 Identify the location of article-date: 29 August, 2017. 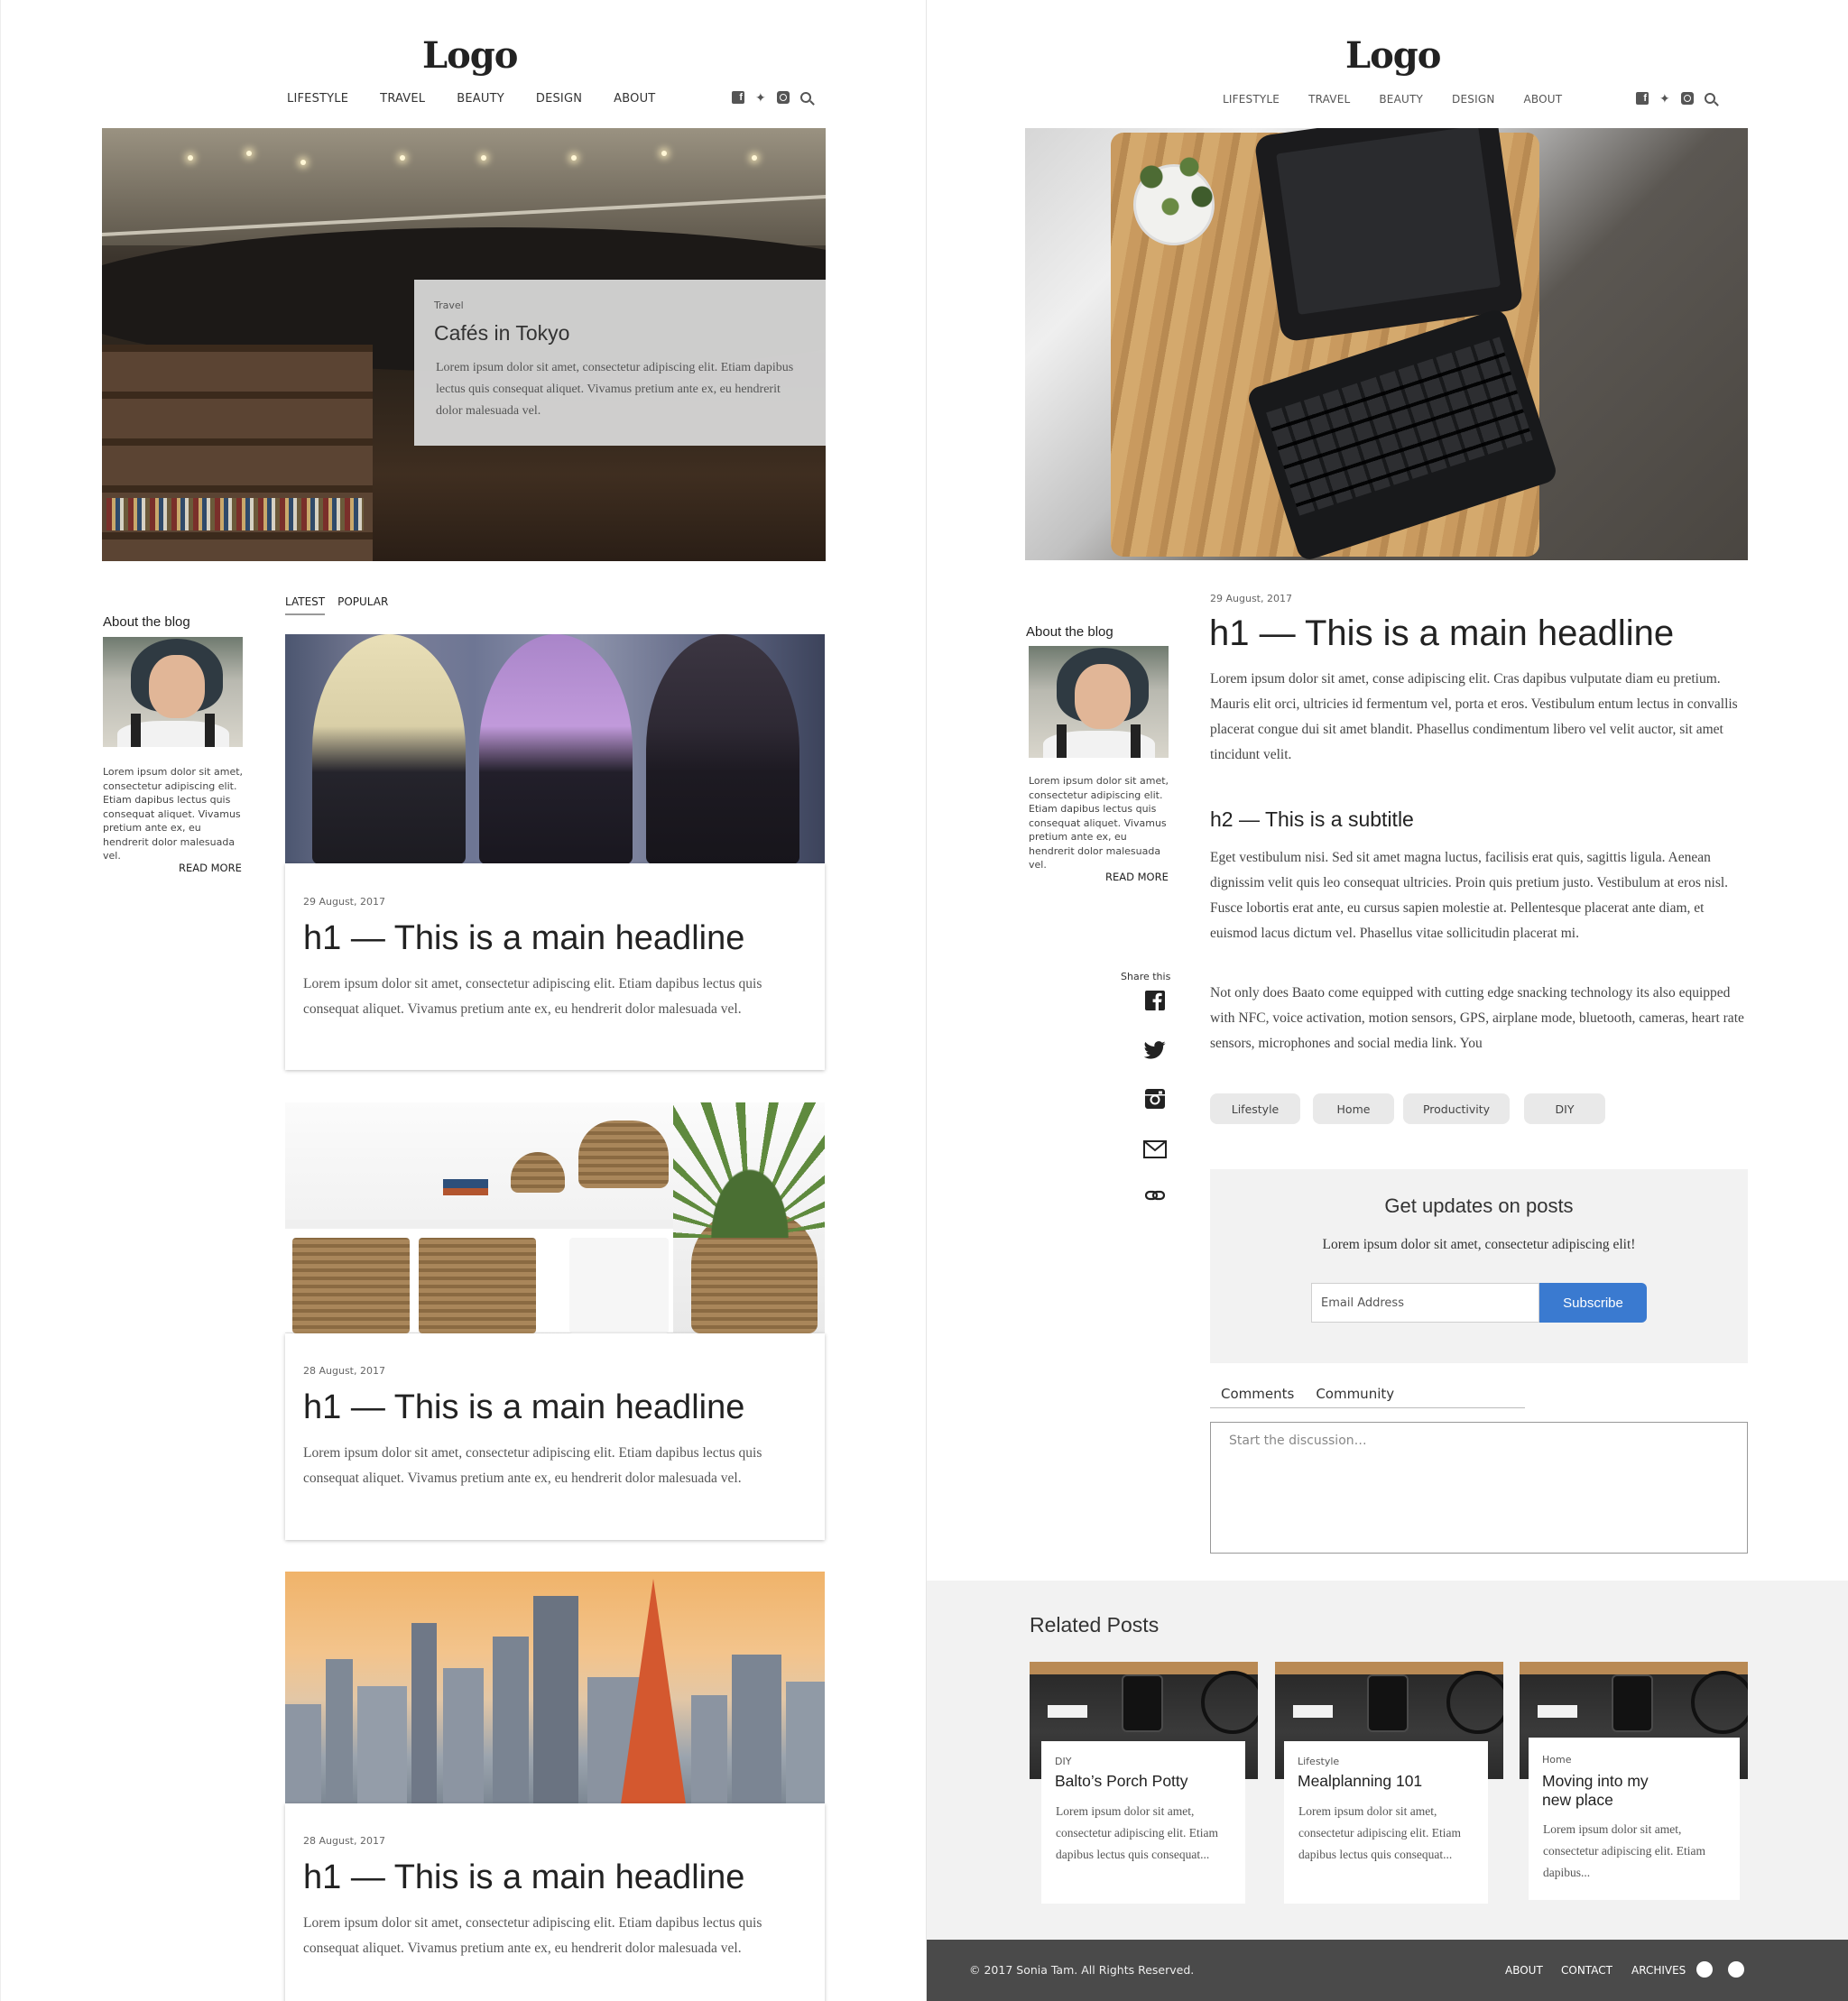
(1251, 598).